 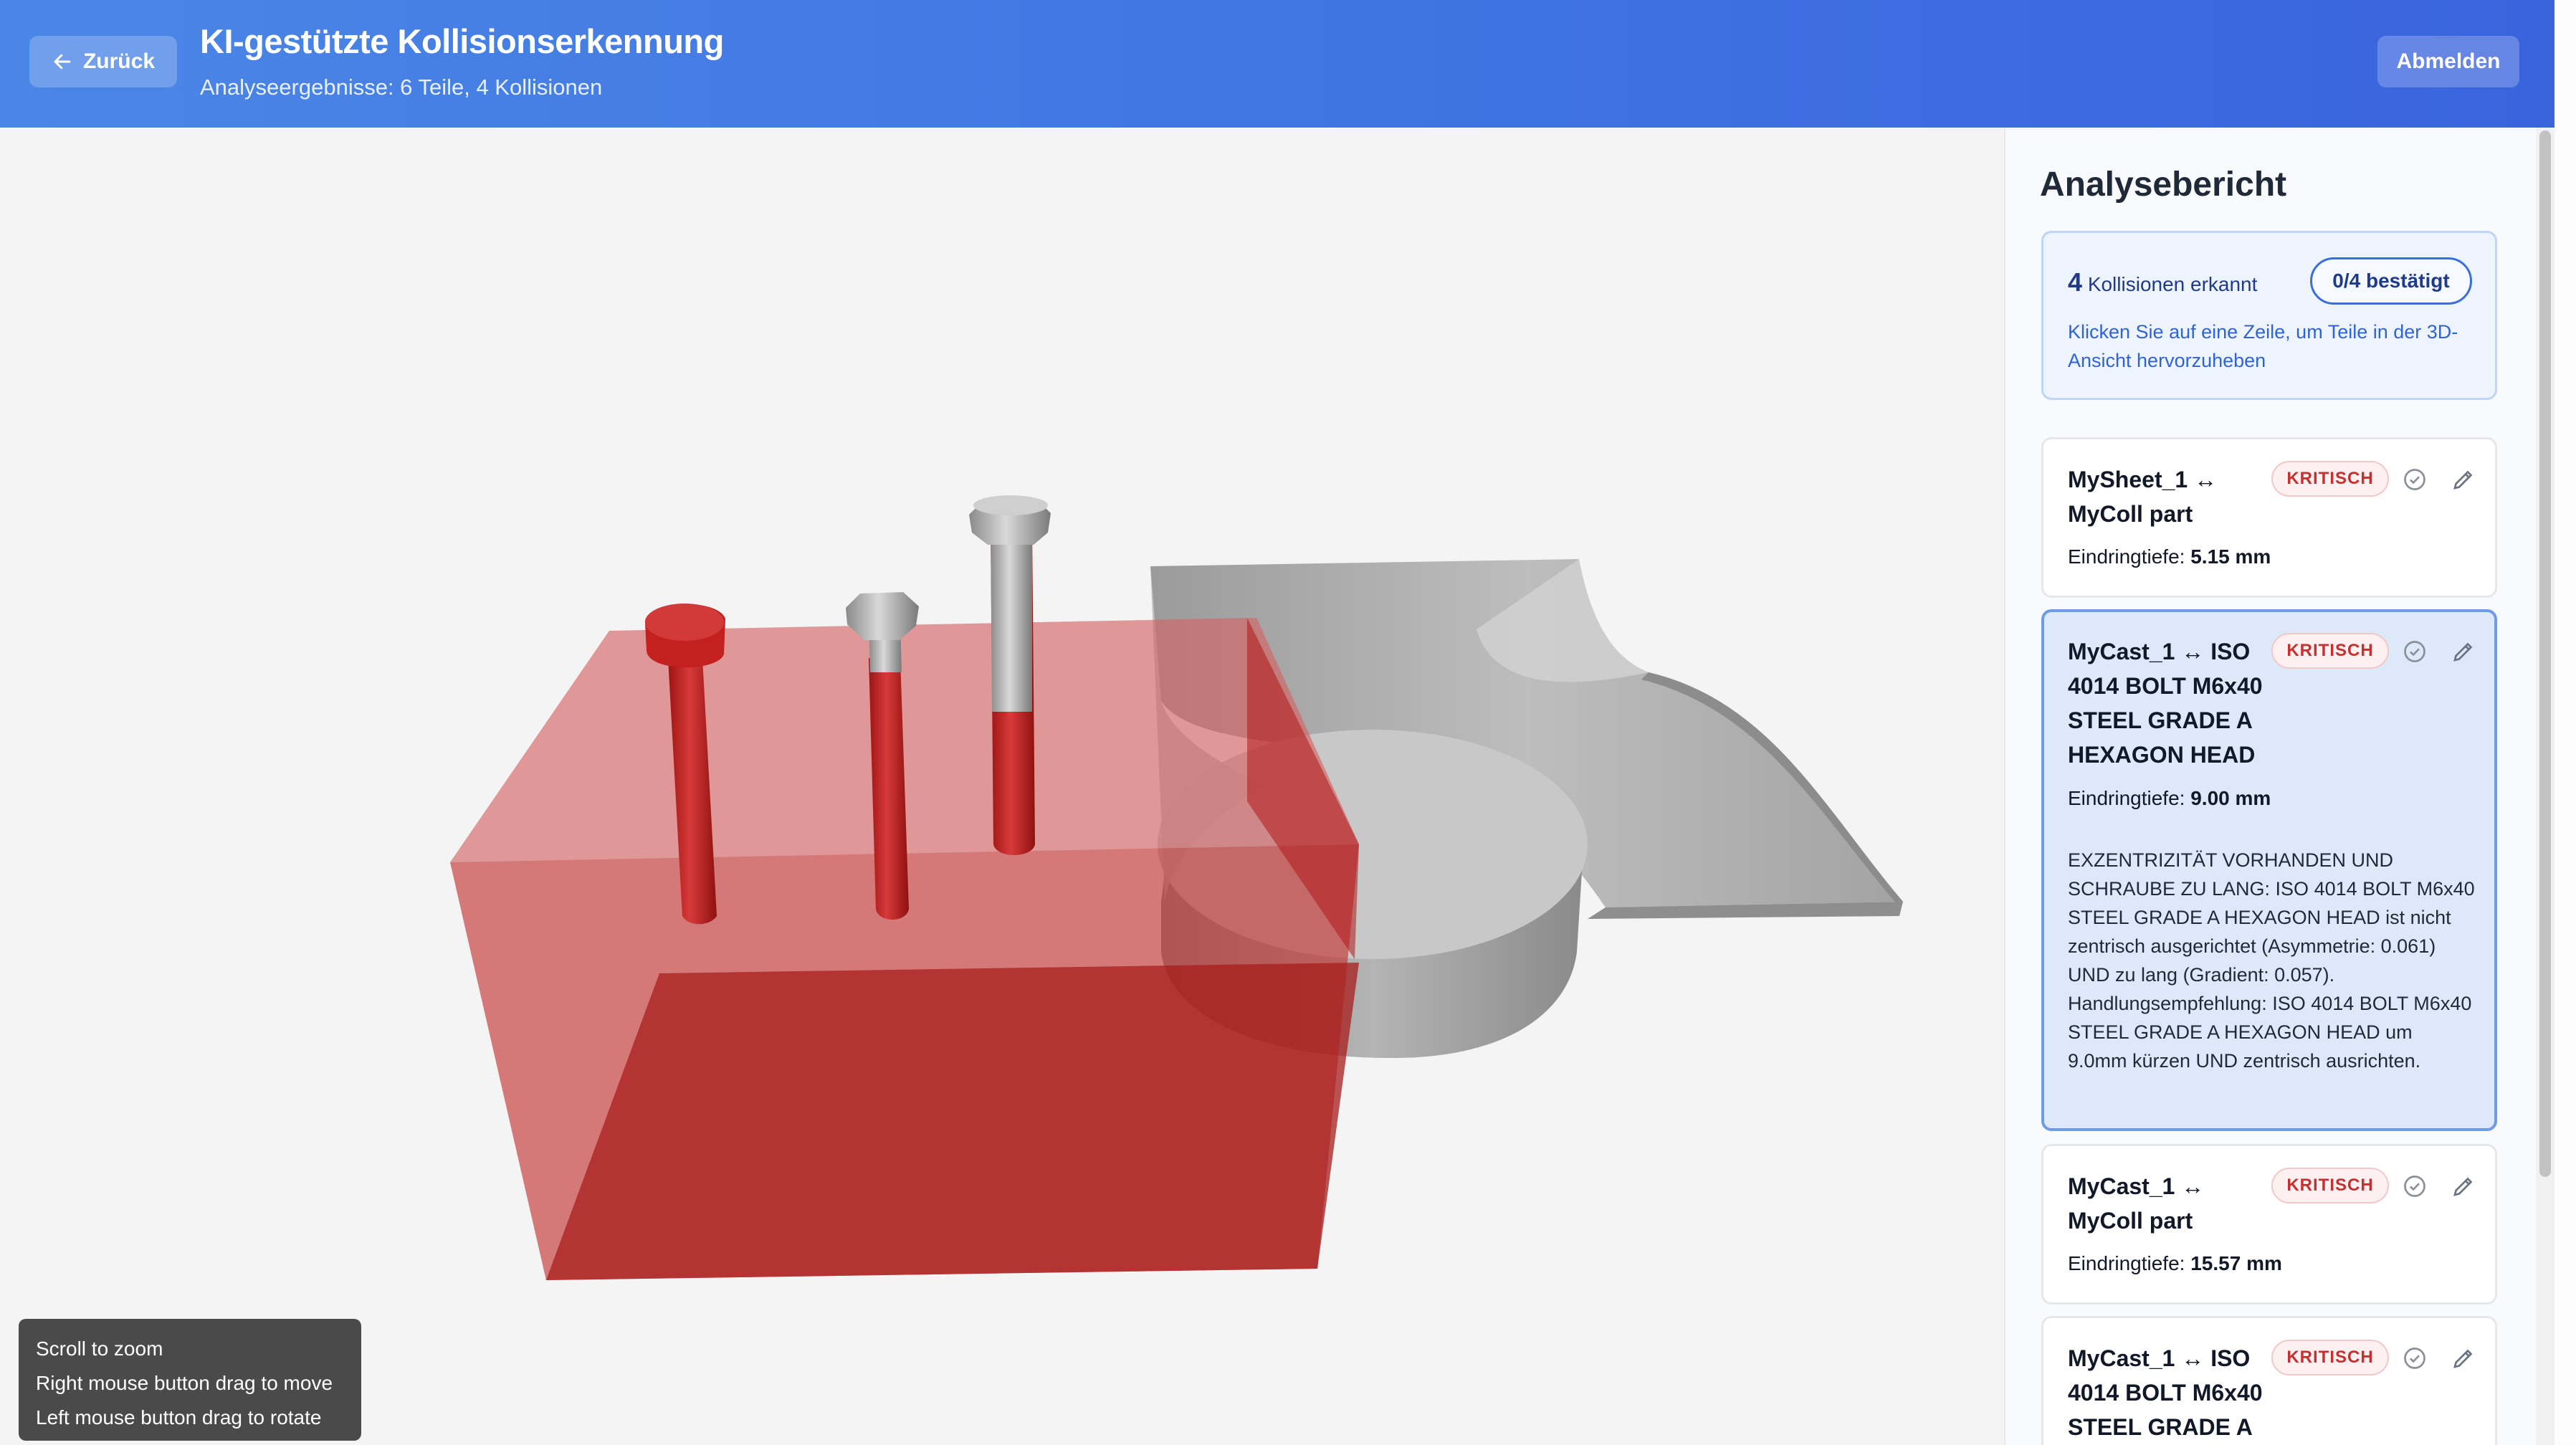 I want to click on help-rotate: Left mouse button drag to rotate, so click(x=179, y=1417).